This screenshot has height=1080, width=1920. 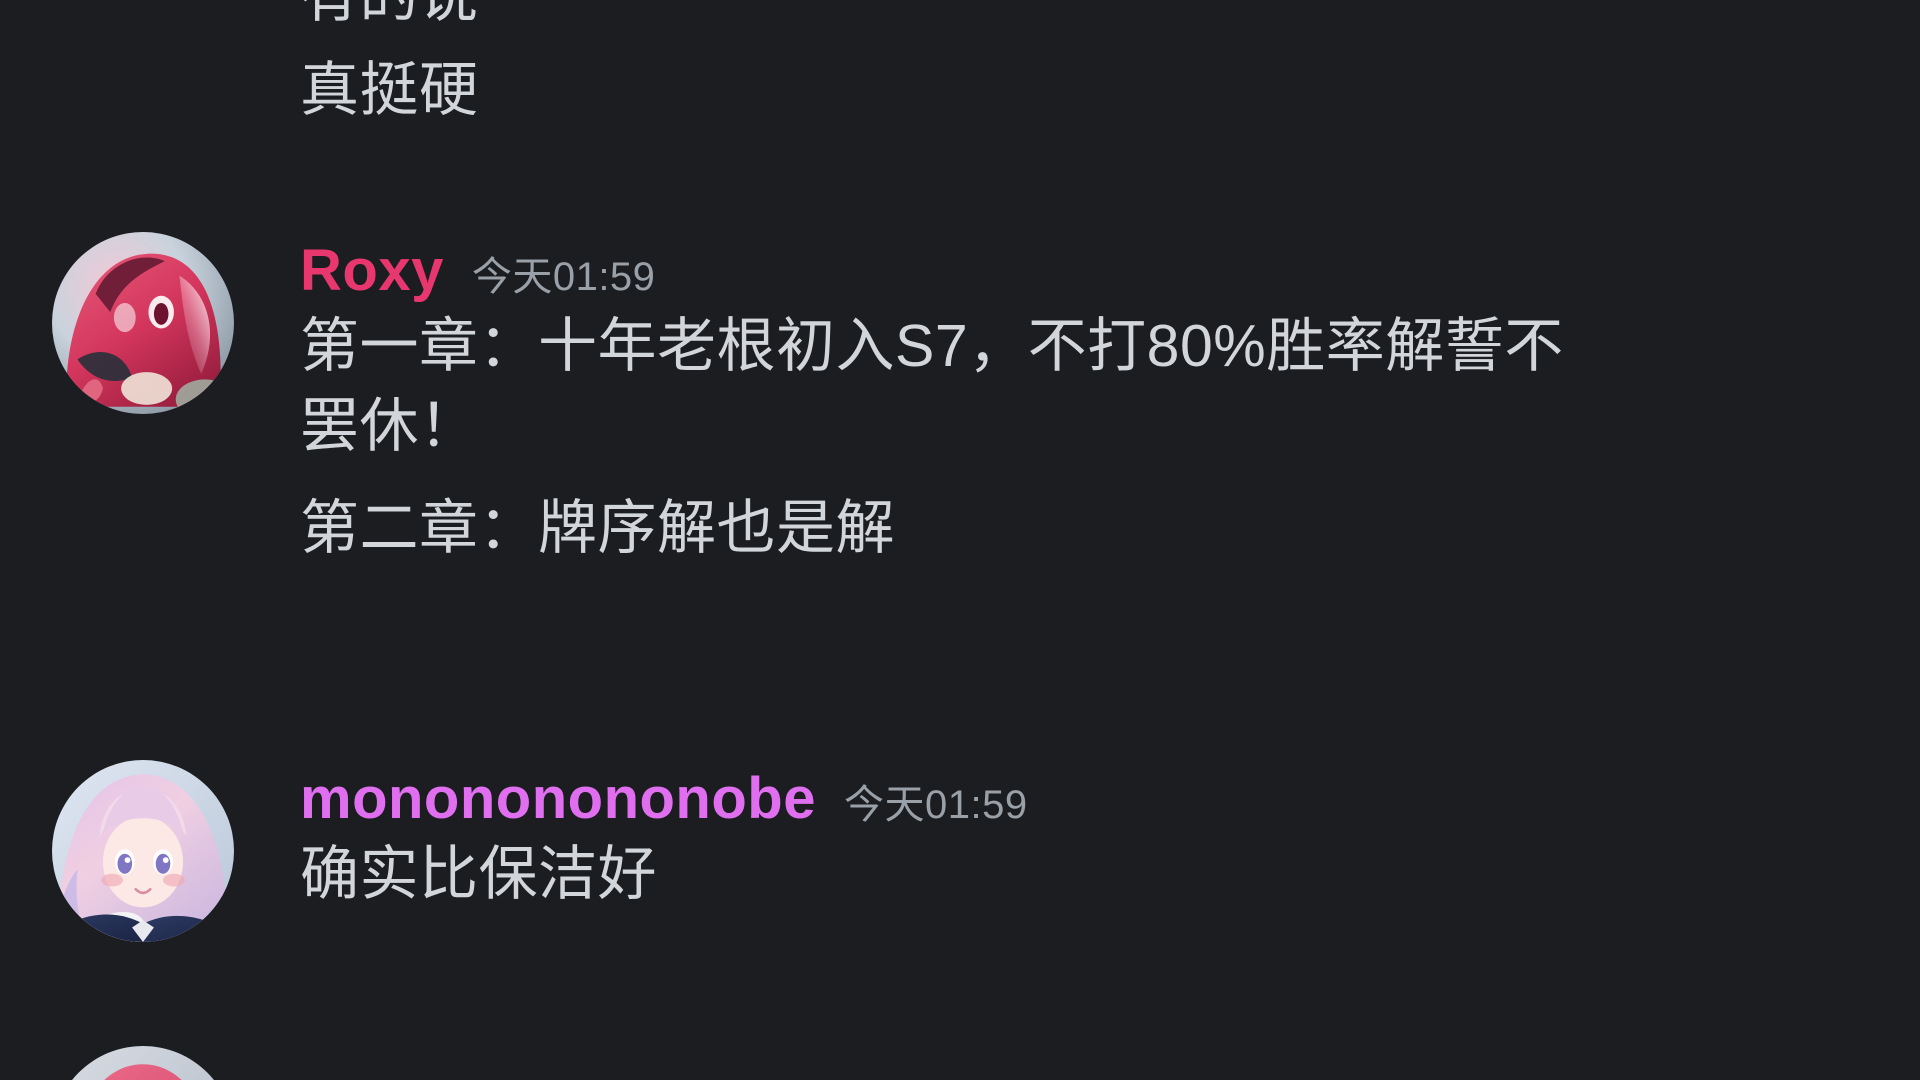 I want to click on message-text-line: 第一章：十年老根初入S7，不打80%胜率解誓不, so click(x=932, y=346).